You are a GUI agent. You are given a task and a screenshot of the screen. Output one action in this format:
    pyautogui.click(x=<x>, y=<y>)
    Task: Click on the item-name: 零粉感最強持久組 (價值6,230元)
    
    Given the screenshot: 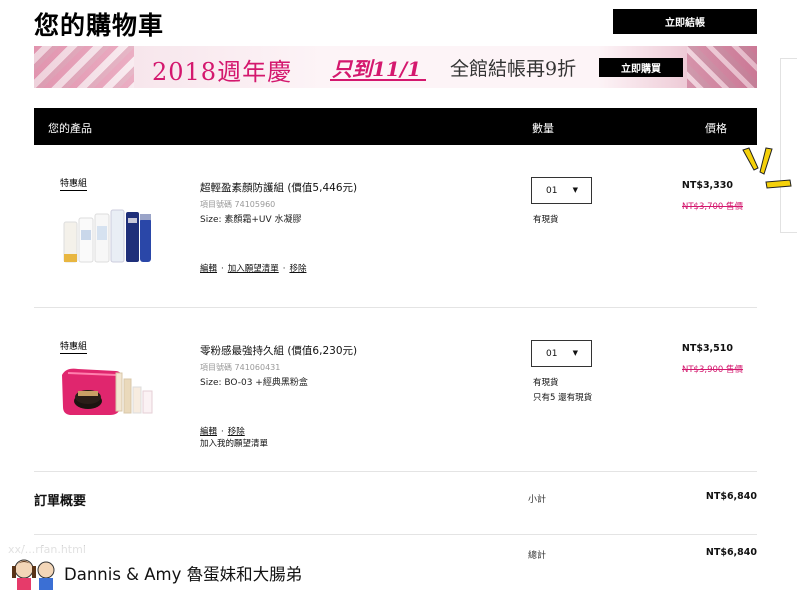 What is the action you would take?
    pyautogui.click(x=278, y=350)
    